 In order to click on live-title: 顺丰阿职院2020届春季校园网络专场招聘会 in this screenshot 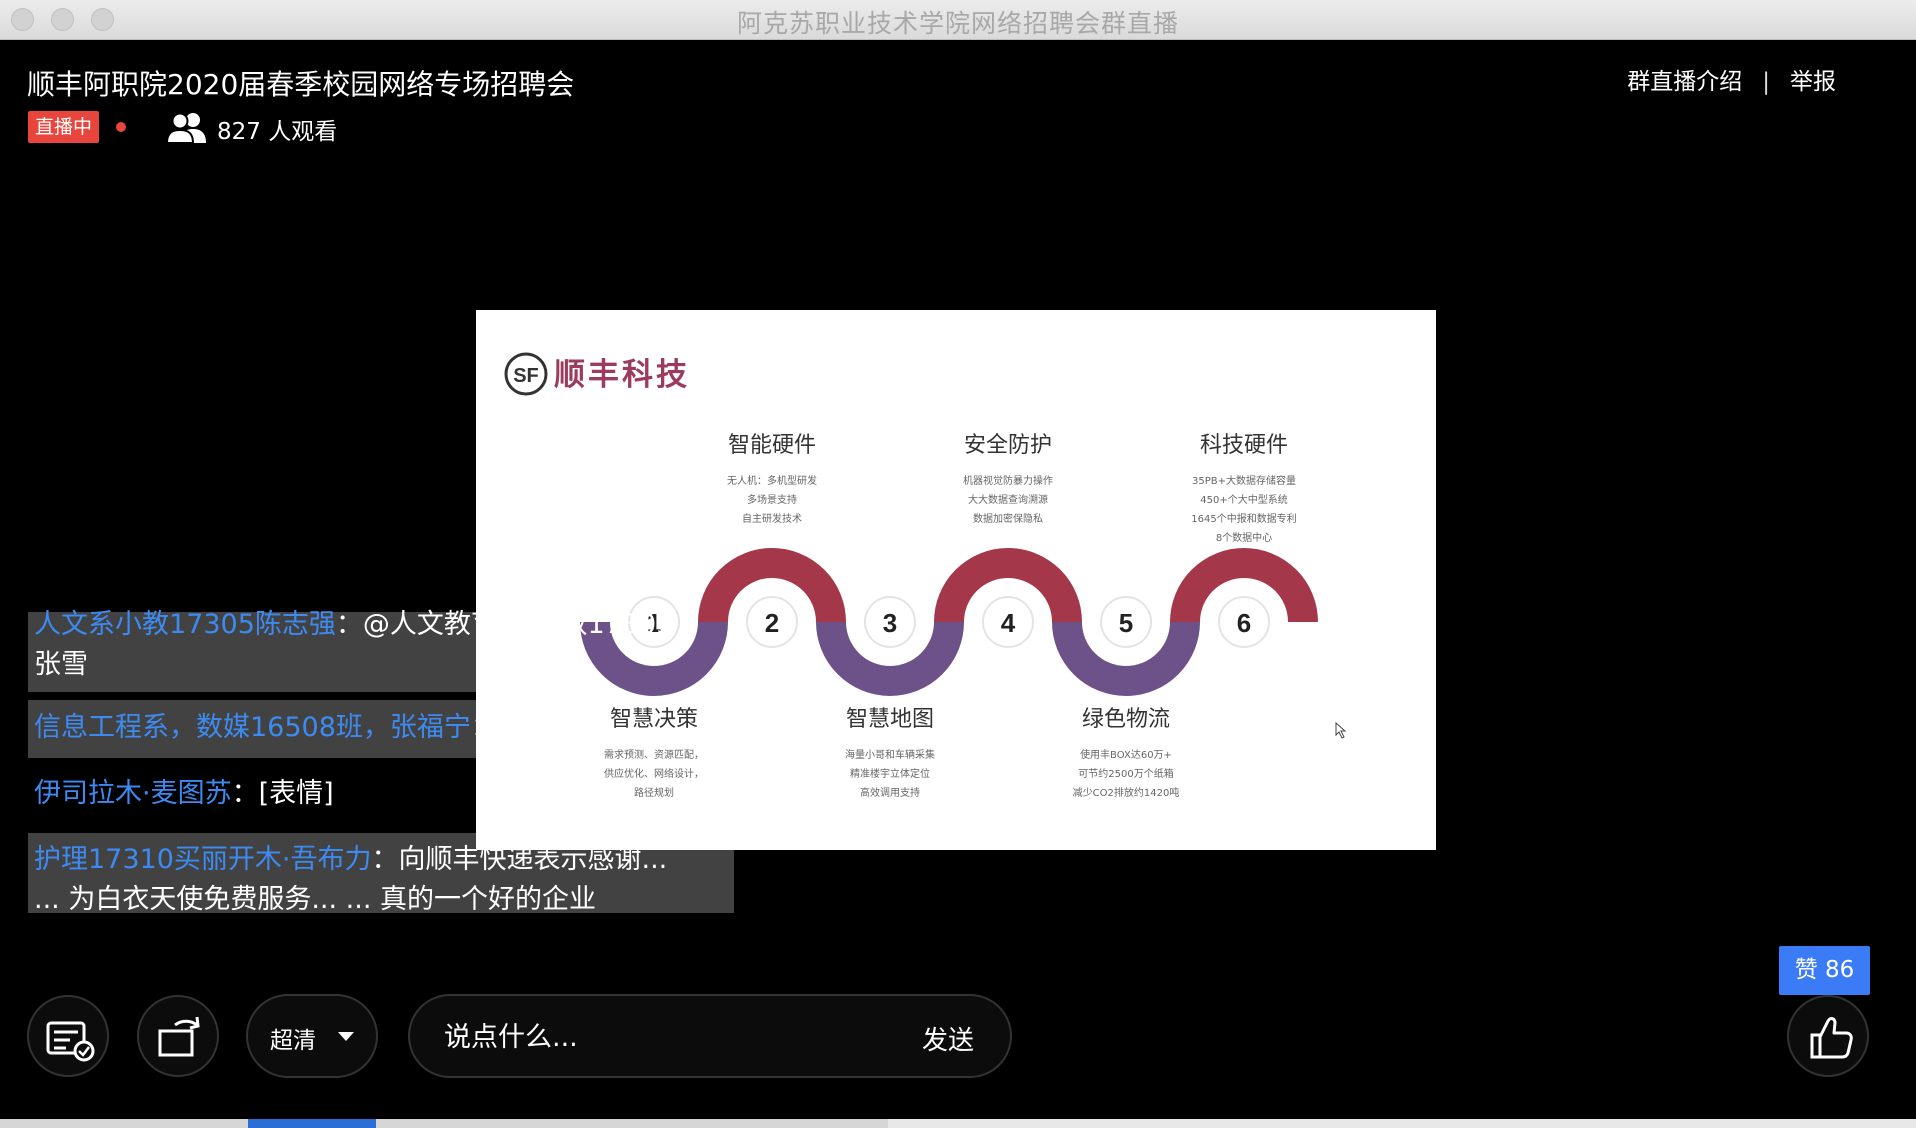, I will do `click(301, 84)`.